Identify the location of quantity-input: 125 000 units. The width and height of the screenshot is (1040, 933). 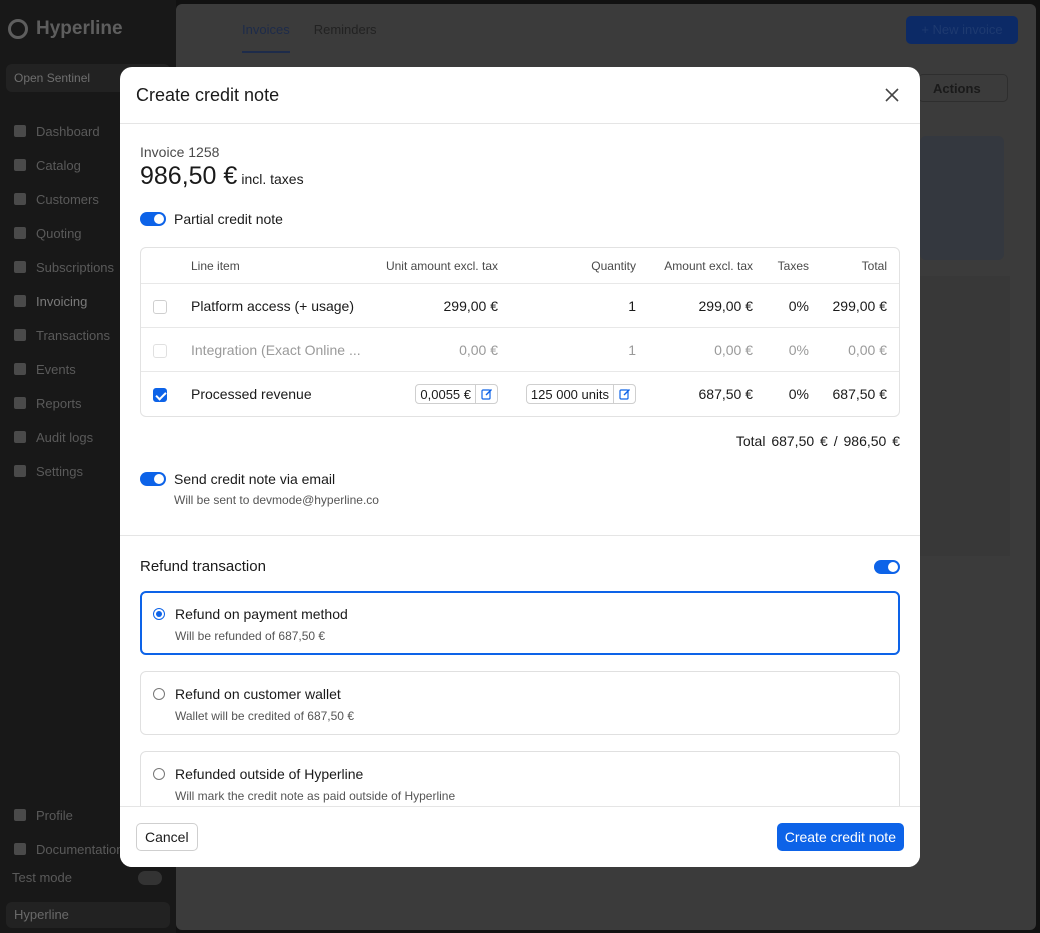
(580, 394).